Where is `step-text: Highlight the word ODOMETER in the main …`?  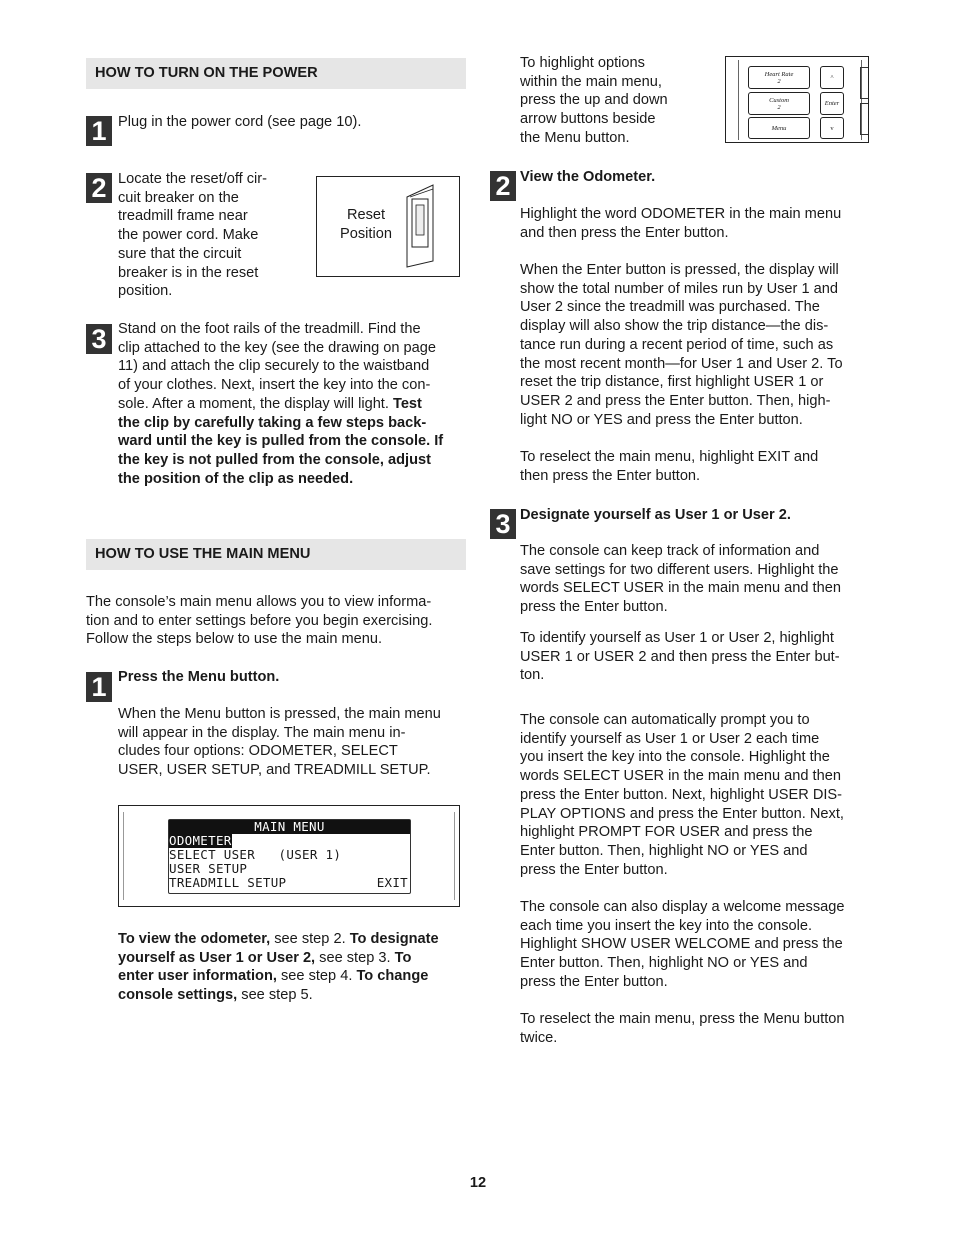 step-text: Highlight the word ODOMETER in the main … is located at coordinates (681, 223).